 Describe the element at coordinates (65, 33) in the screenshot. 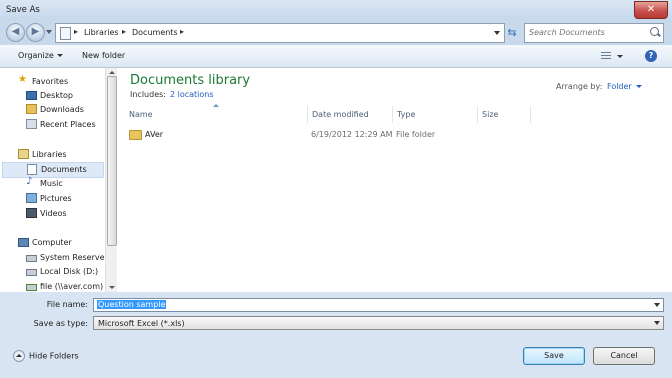

I see `library-location-icon` at that location.